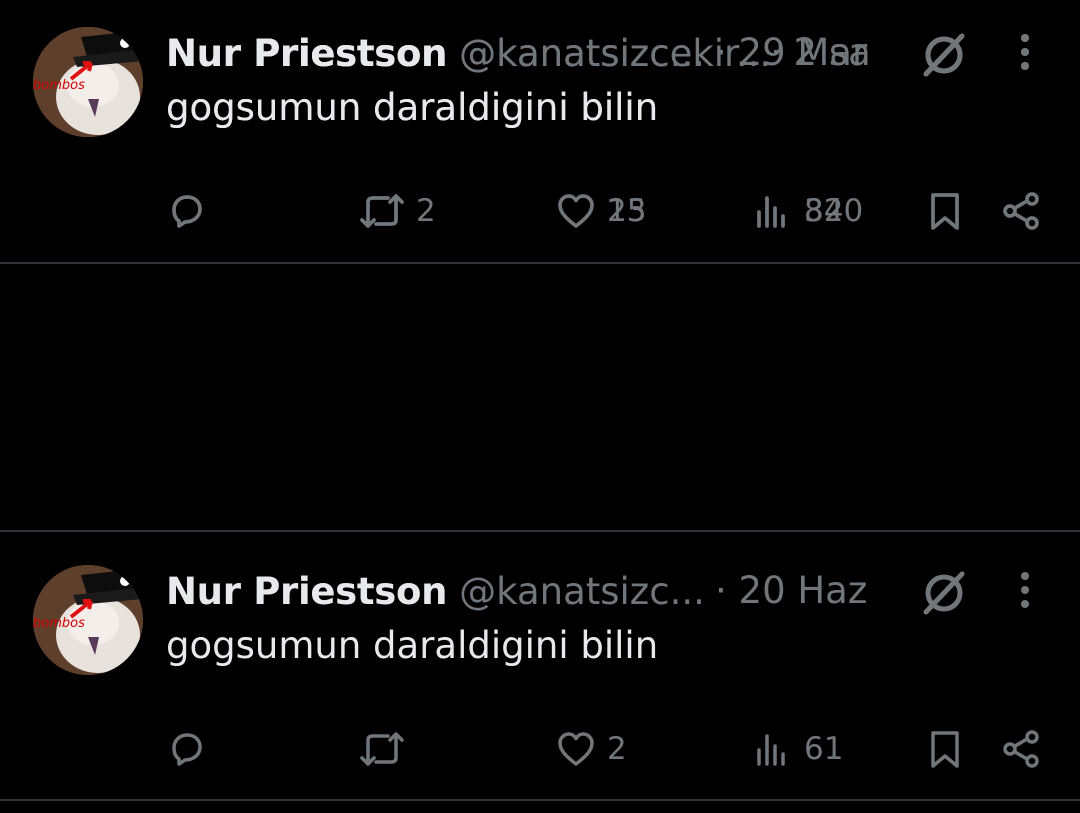 This screenshot has width=1080, height=813. What do you see at coordinates (824, 211) in the screenshot?
I see `views-count: 84` at bounding box center [824, 211].